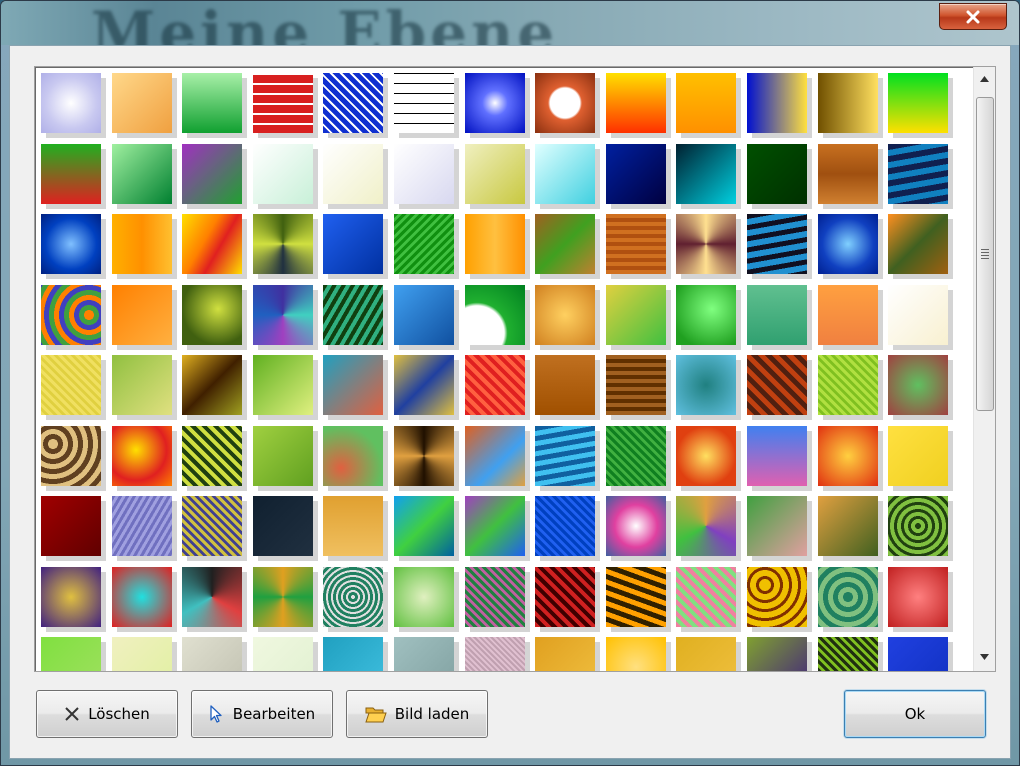  I want to click on delete-button: Löschen, so click(107, 714).